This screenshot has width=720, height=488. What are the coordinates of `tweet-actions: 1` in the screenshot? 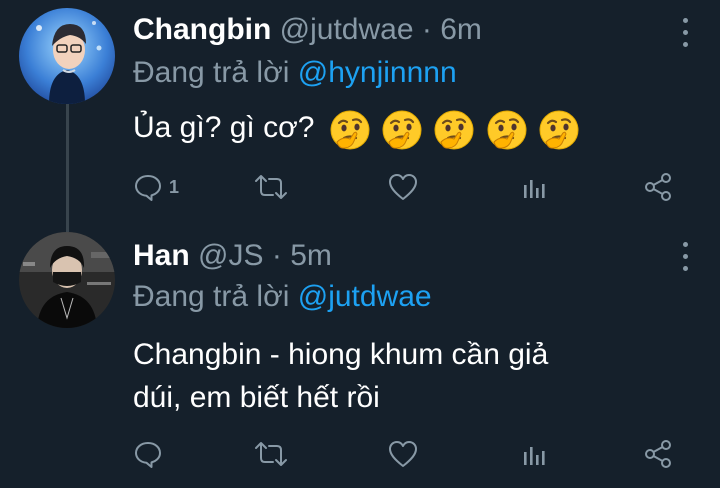 It's located at (406, 187).